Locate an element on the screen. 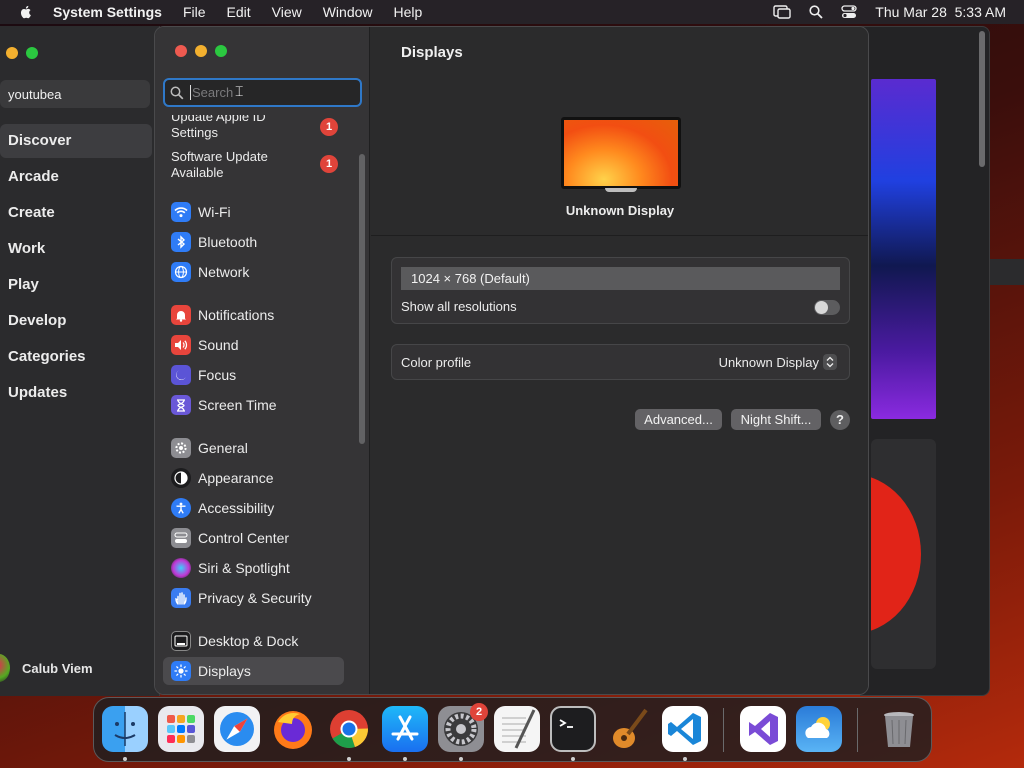 The image size is (1024, 768). sidebar-item-screen-time: Screen Time is located at coordinates (253, 405).